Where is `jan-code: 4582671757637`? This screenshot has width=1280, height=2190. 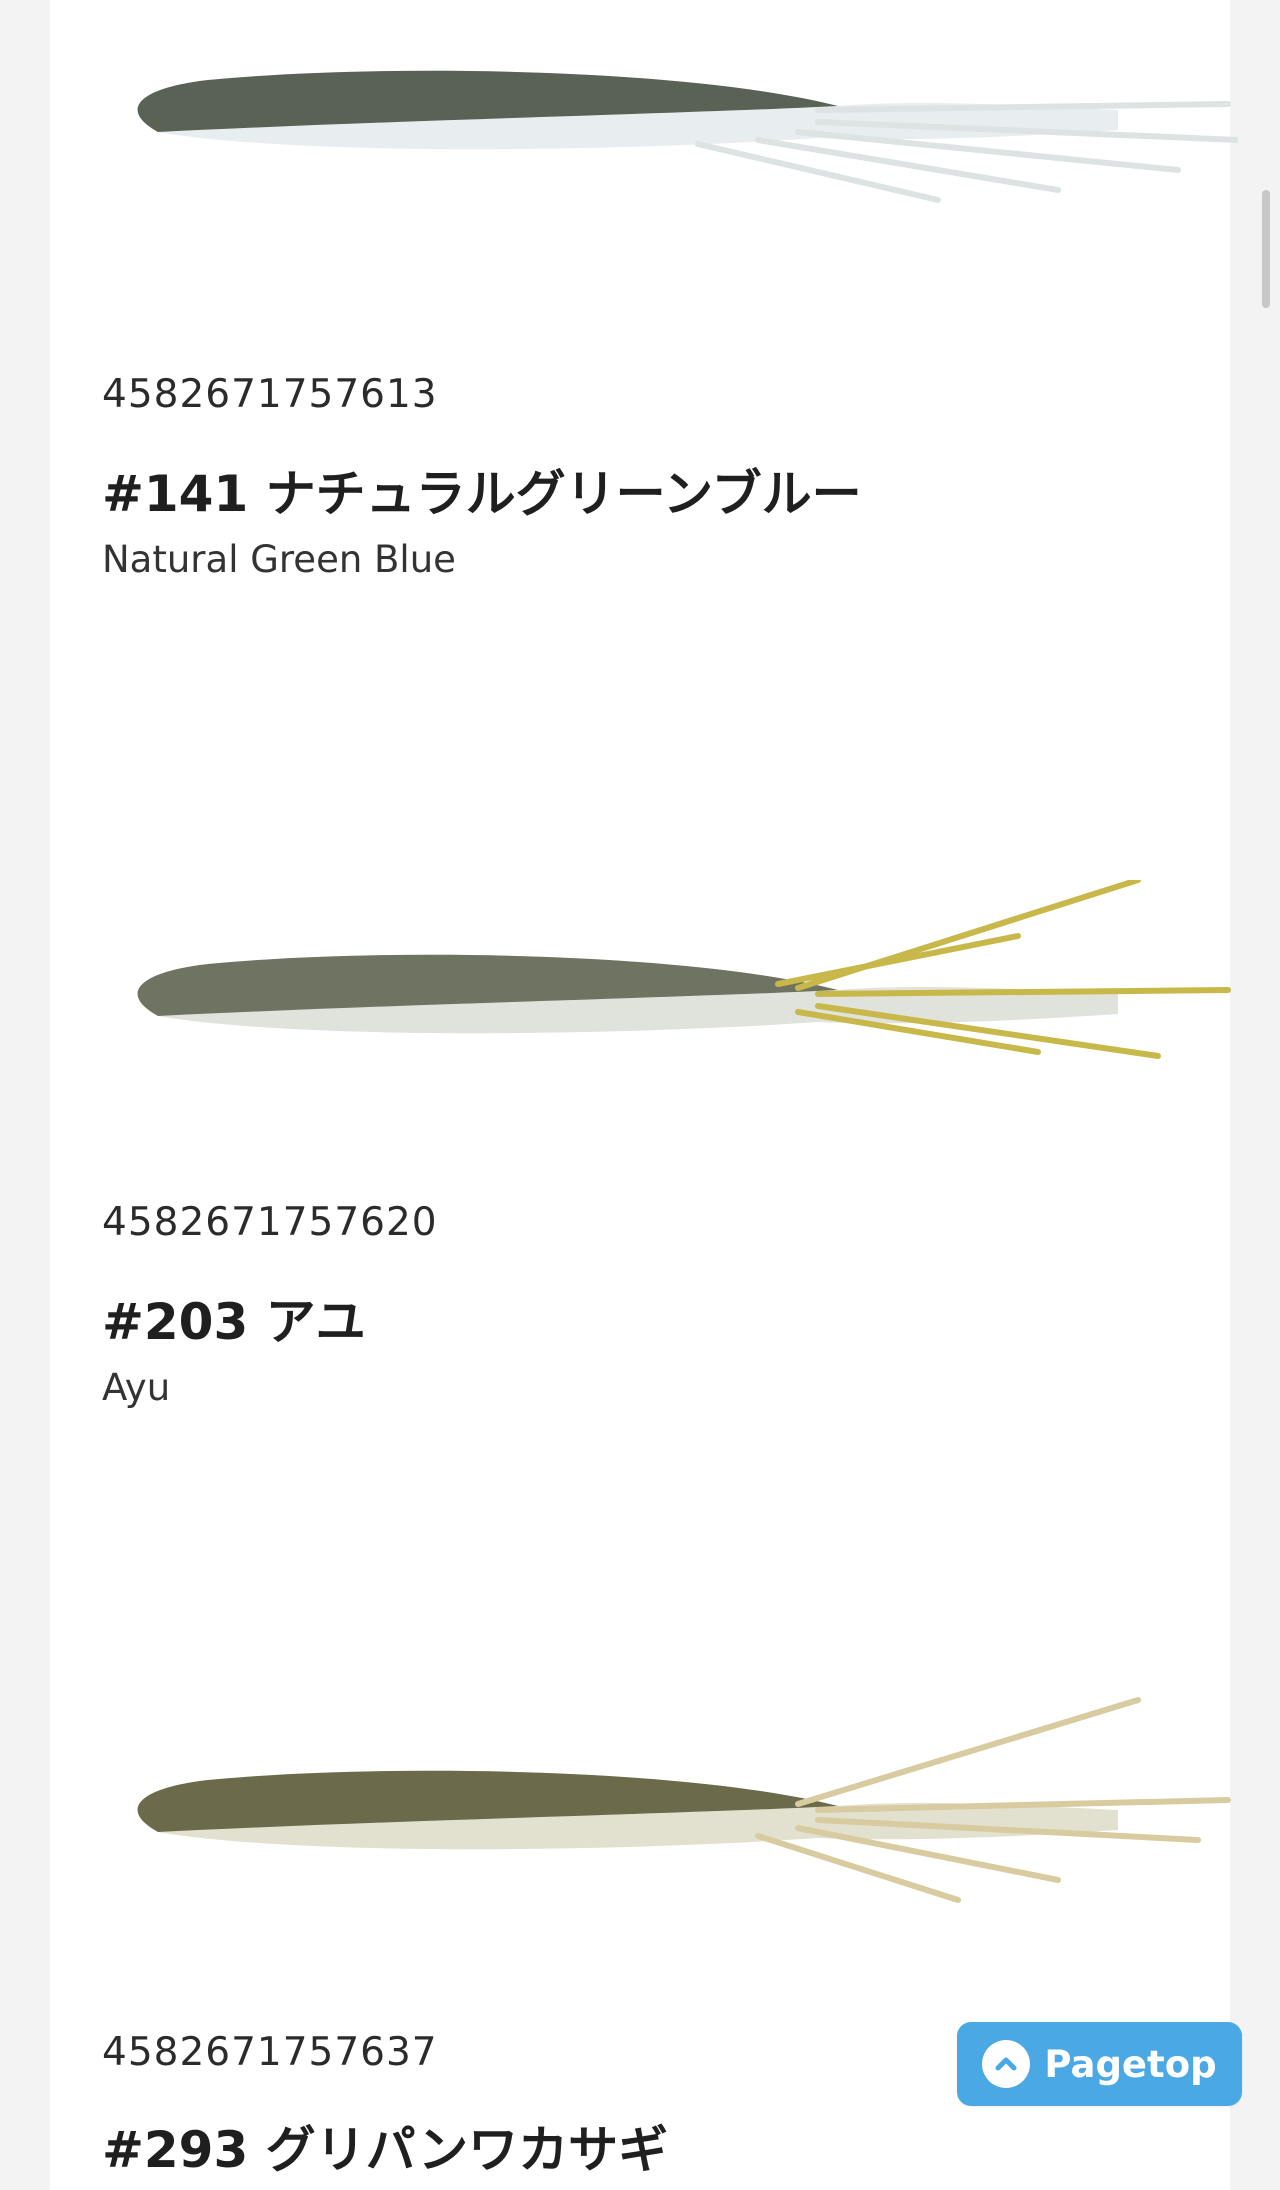 jan-code: 4582671757637 is located at coordinates (270, 2052).